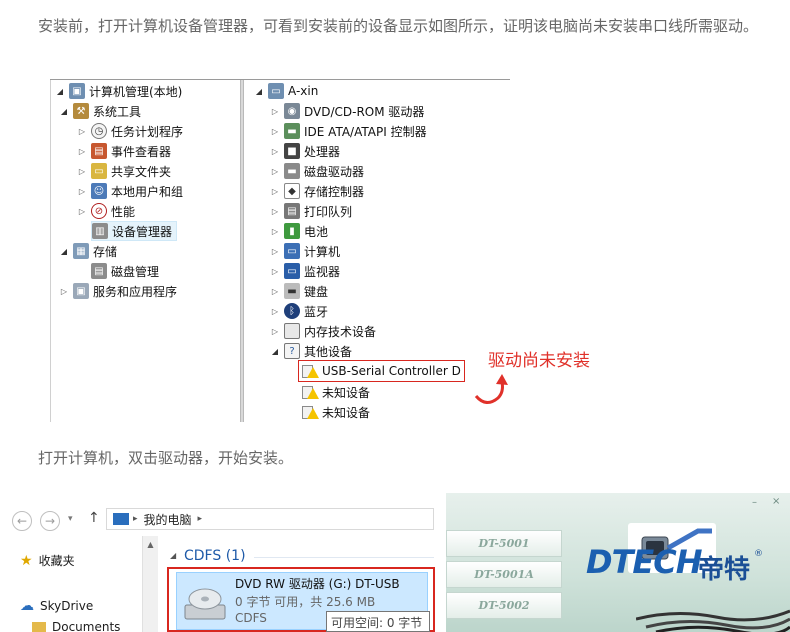 The height and width of the screenshot is (632, 790). What do you see at coordinates (317, 191) in the screenshot?
I see `device-category-storage-controller: ▷ ◆ 存储控制器` at bounding box center [317, 191].